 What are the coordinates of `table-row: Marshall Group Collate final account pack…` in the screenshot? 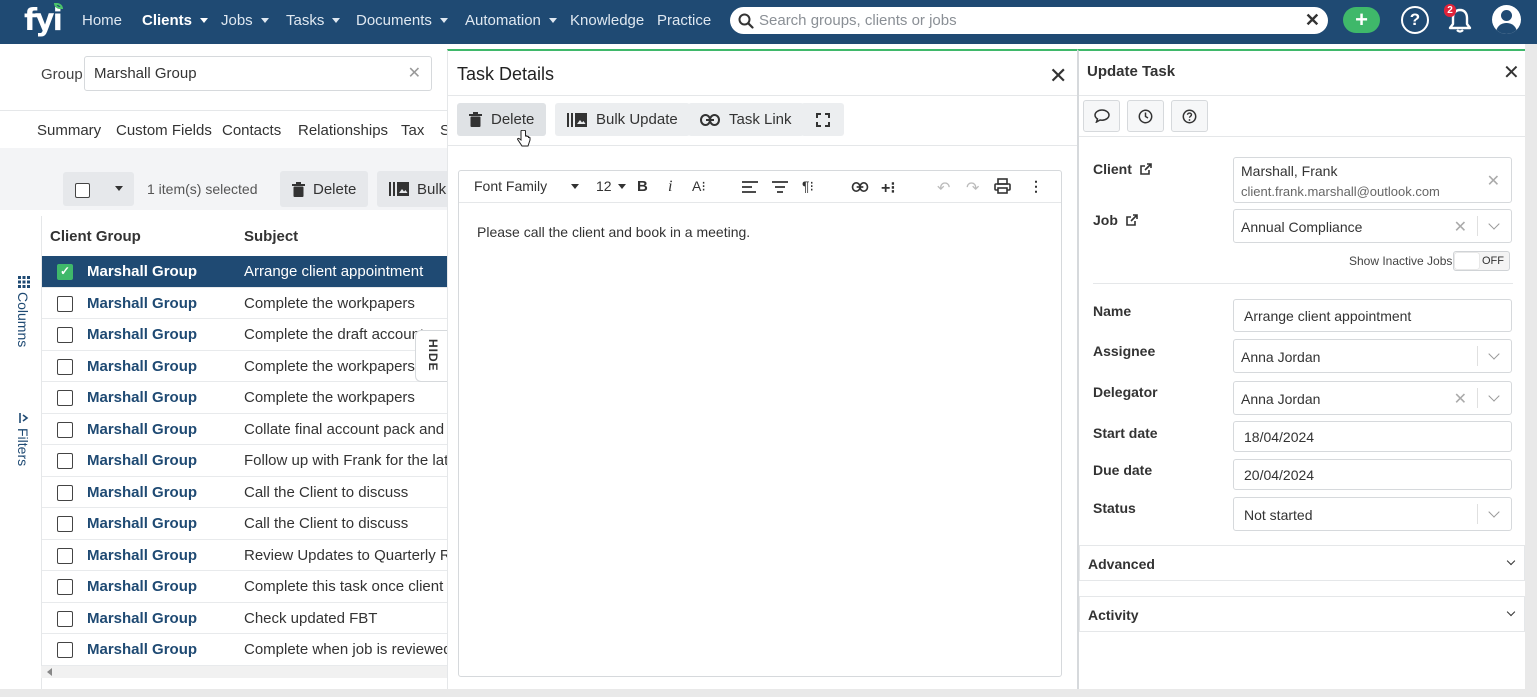 It's located at (244, 429).